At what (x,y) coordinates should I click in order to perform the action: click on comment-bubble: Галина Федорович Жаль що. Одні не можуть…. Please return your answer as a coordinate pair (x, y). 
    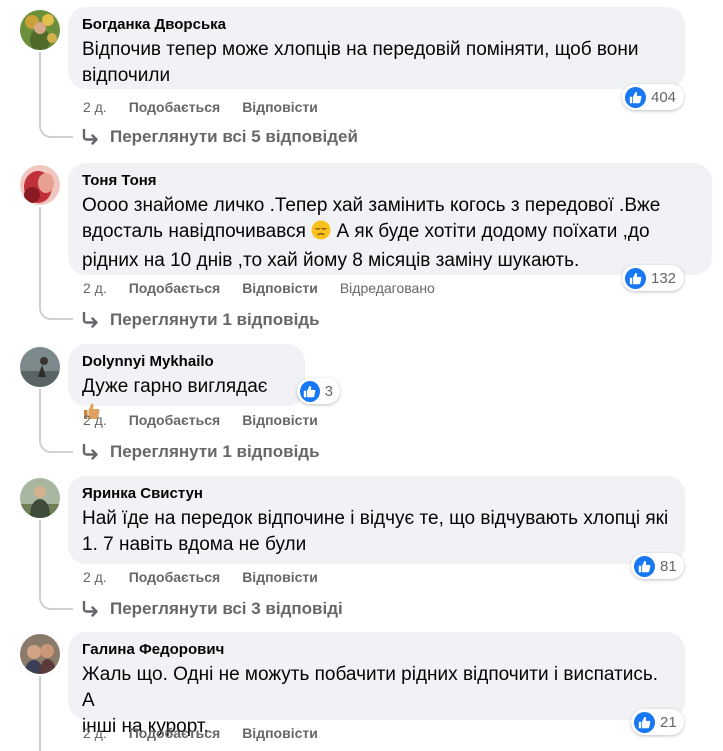
    Looking at the image, I should click on (376, 684).